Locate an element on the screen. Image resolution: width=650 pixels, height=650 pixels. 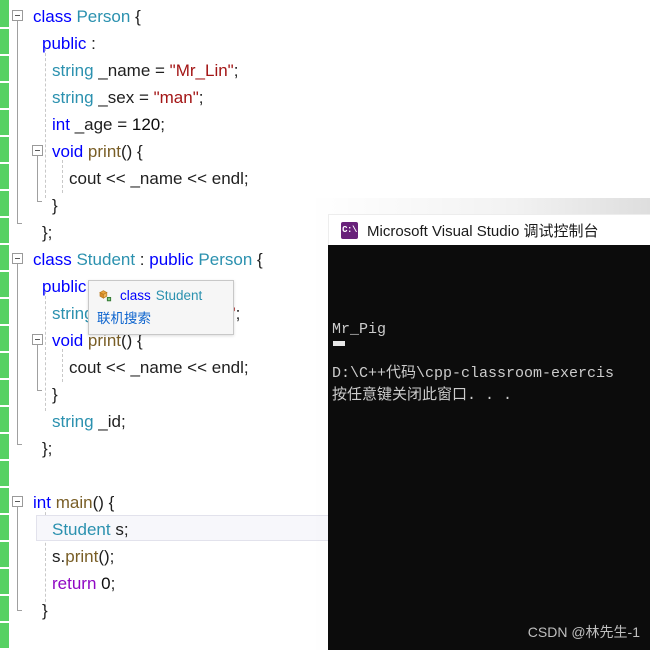
tooltip-signature-row: class Student is located at coordinates (160, 296).